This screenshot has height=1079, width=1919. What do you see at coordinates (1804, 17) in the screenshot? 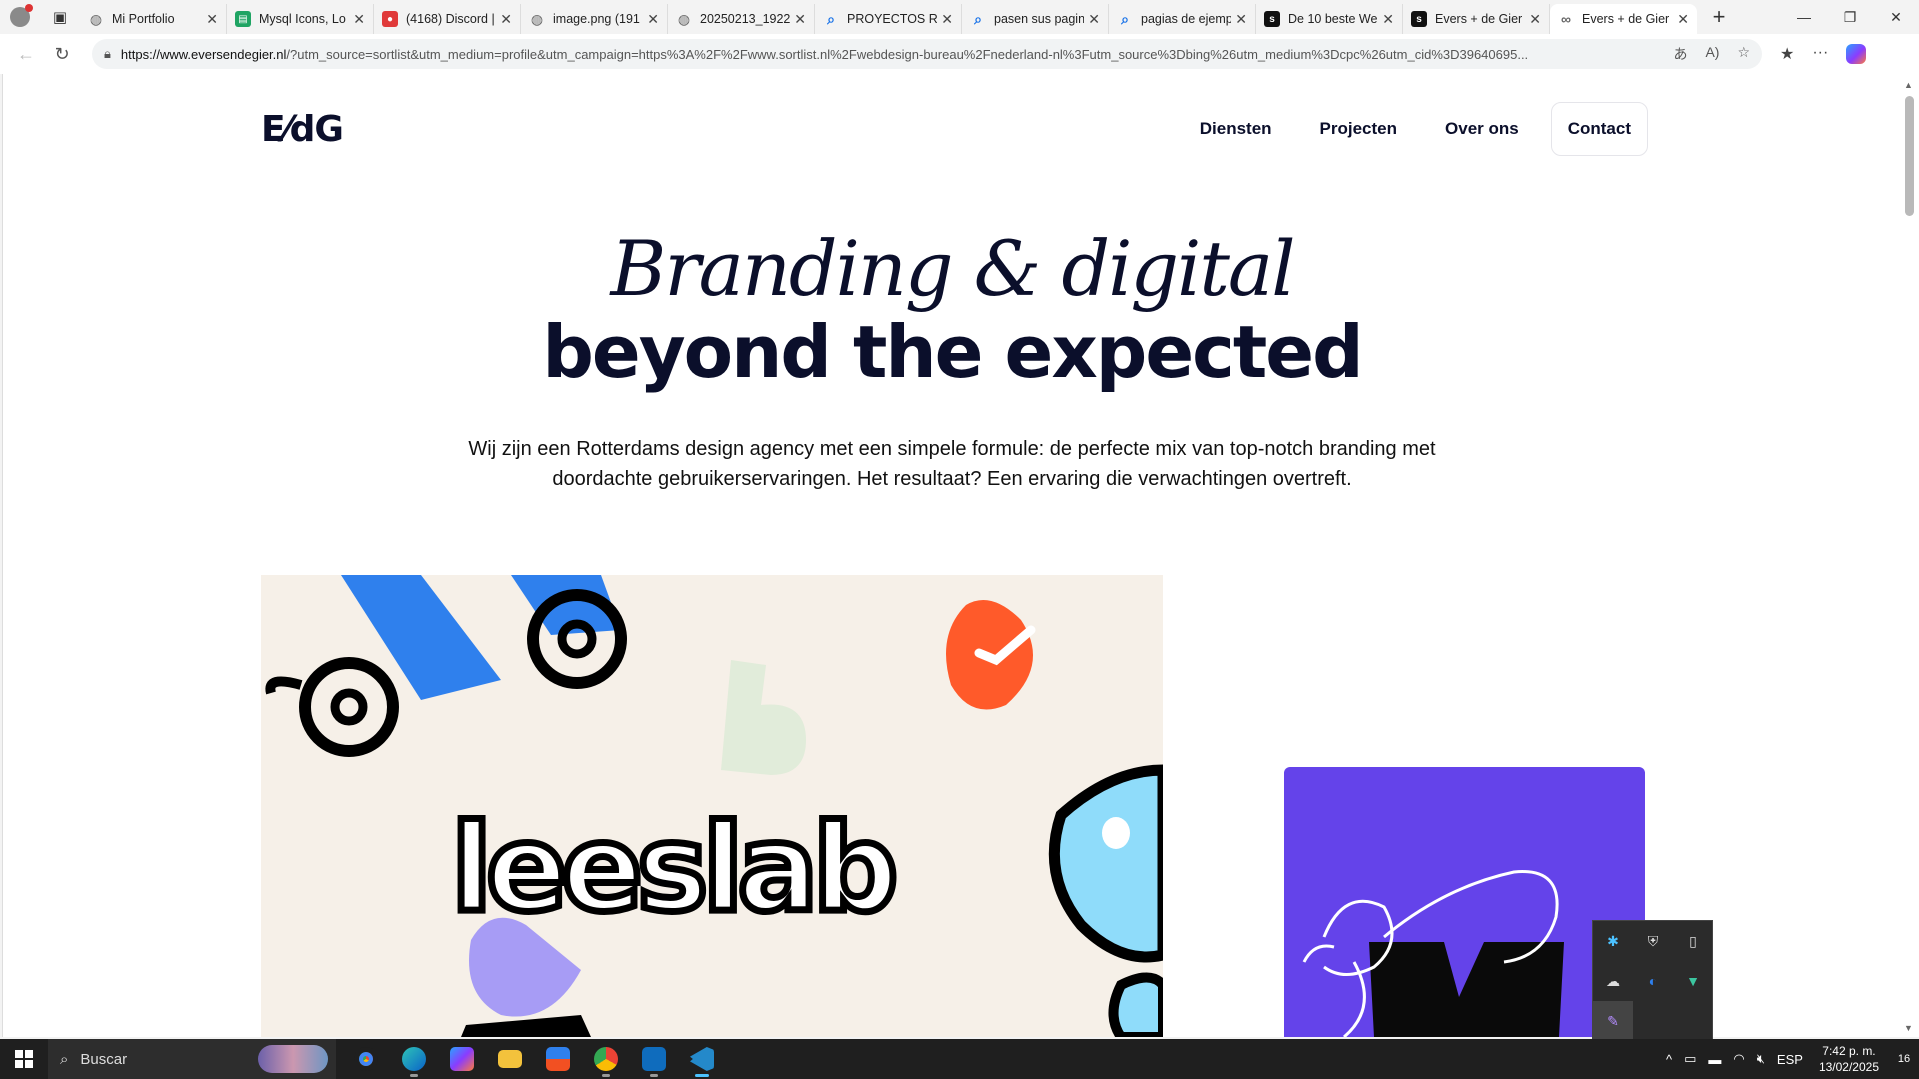
I see `minimize-button: —` at bounding box center [1804, 17].